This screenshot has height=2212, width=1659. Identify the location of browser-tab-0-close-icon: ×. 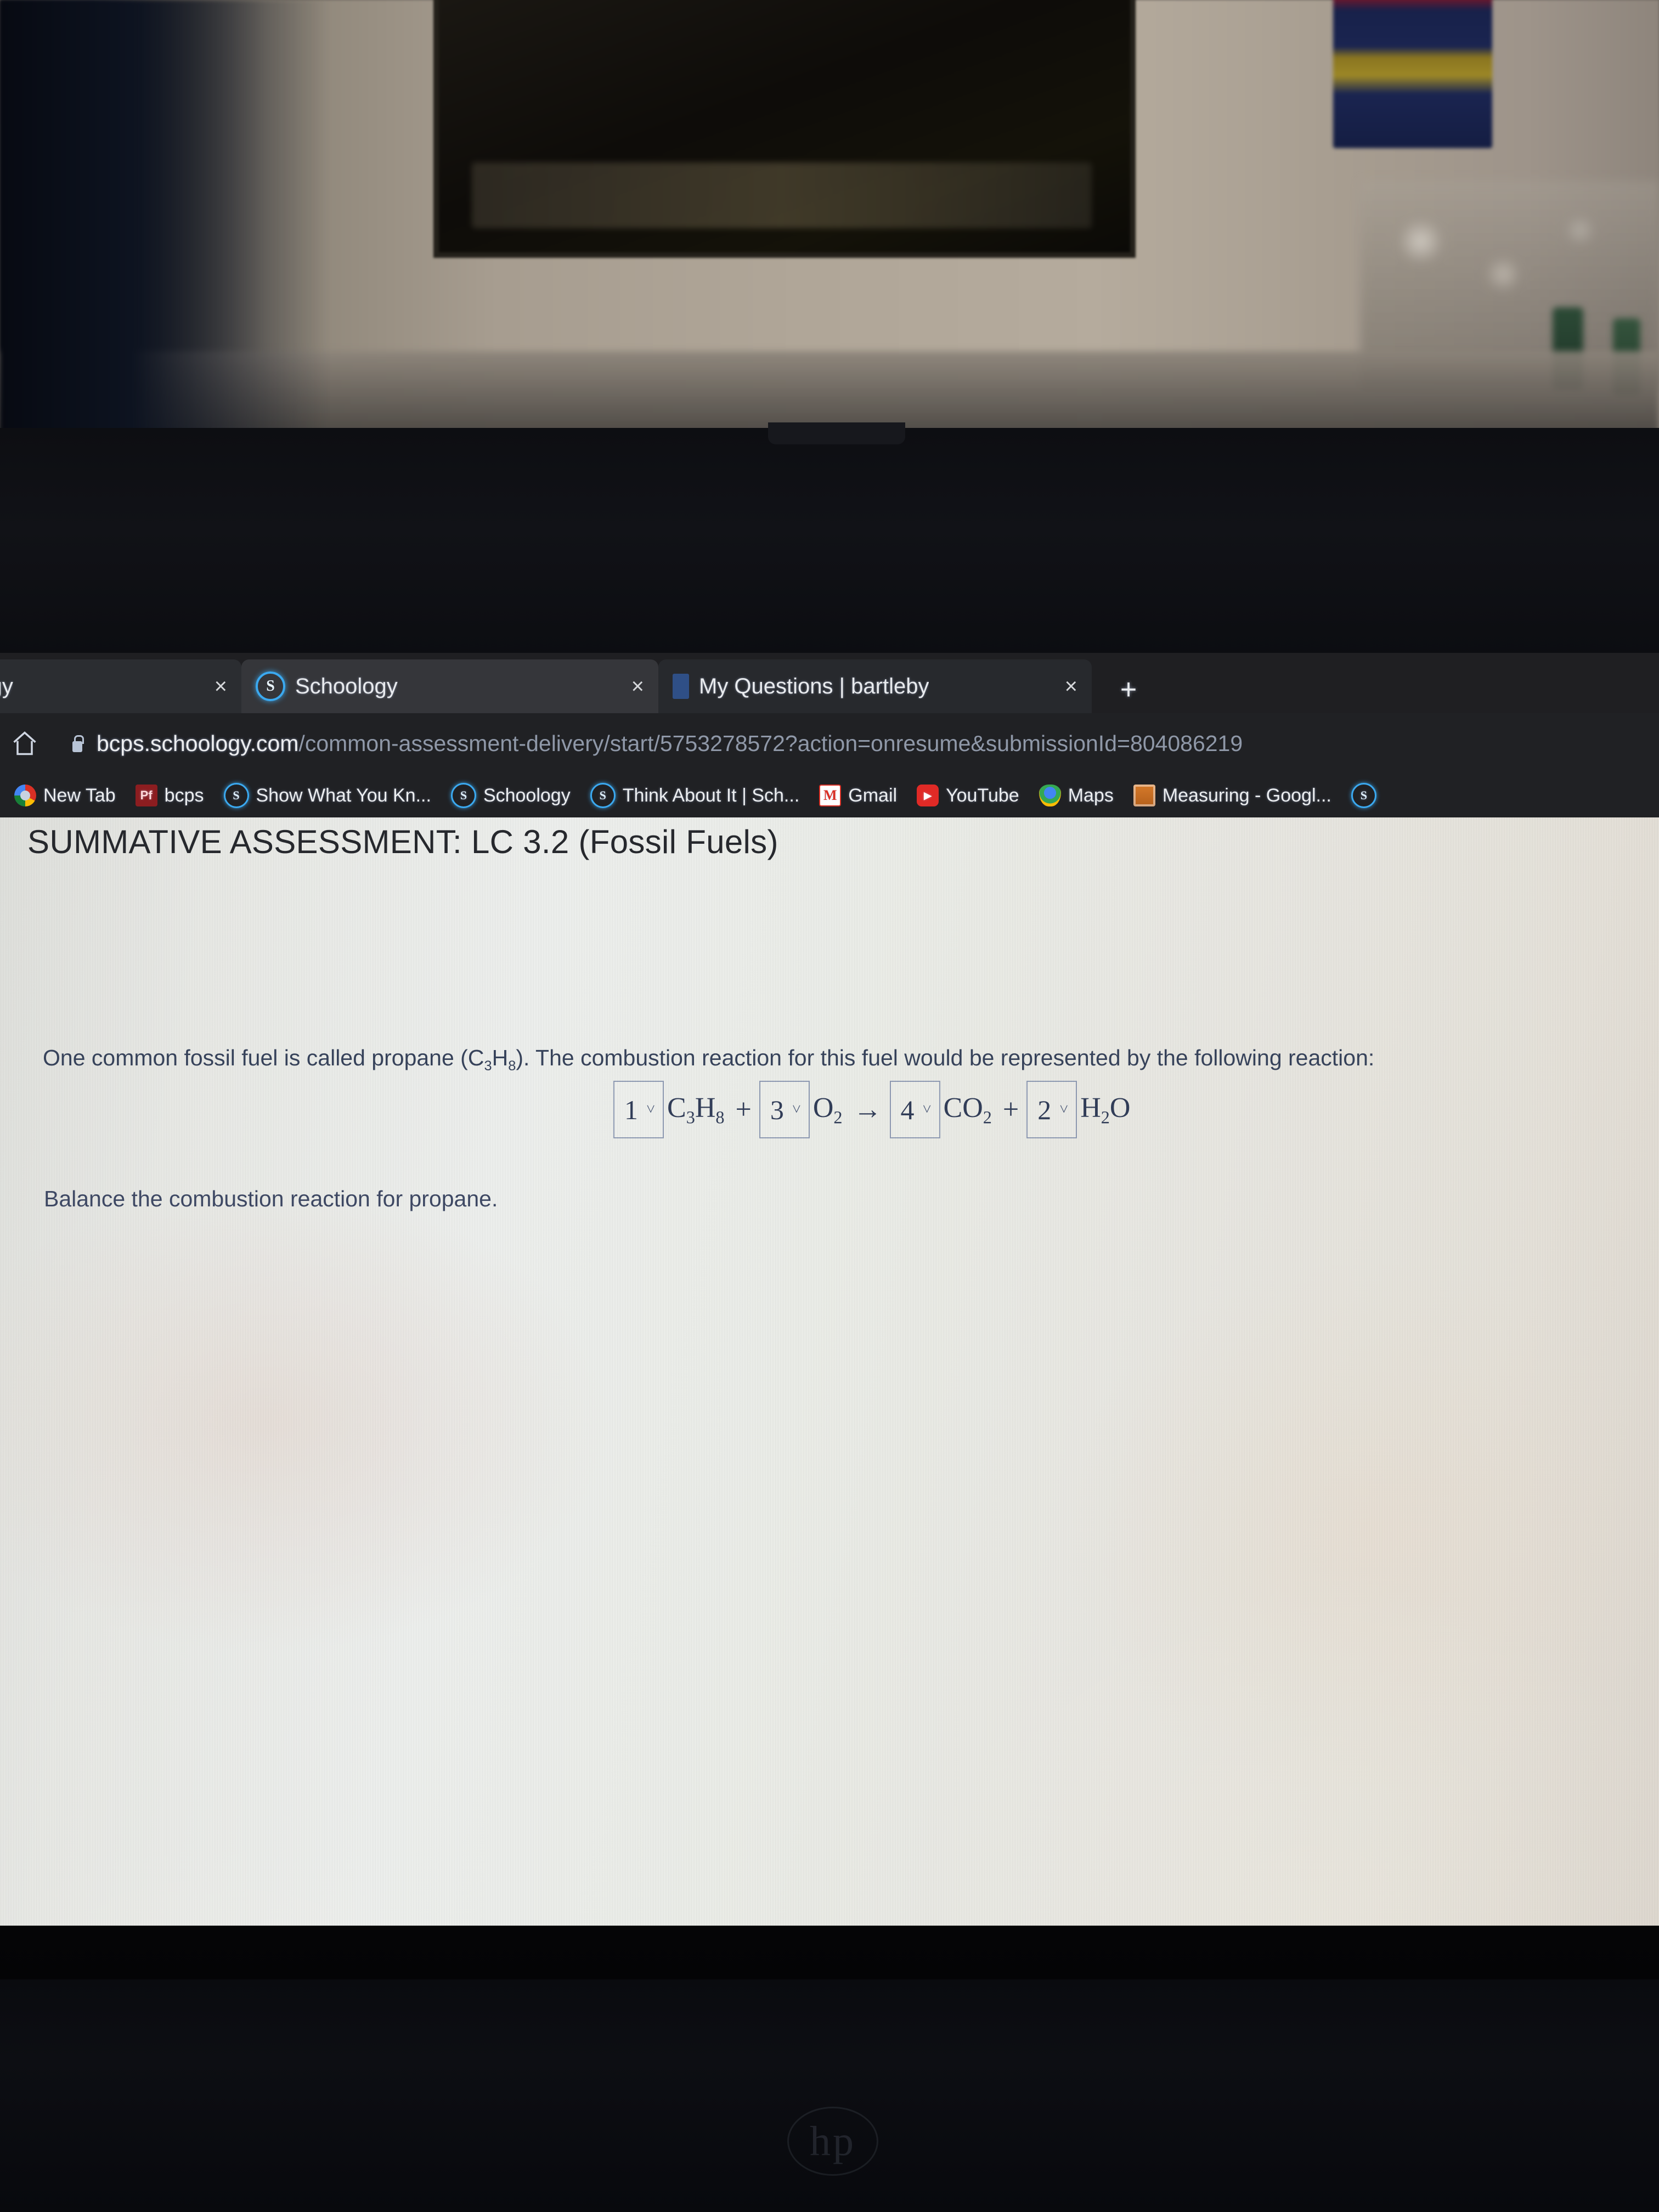
(216, 686).